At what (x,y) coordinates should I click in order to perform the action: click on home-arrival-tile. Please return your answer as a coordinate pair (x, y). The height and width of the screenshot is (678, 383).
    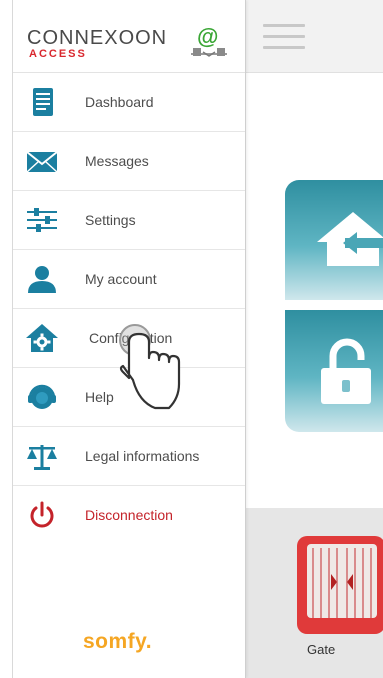
    Looking at the image, I should click on (334, 240).